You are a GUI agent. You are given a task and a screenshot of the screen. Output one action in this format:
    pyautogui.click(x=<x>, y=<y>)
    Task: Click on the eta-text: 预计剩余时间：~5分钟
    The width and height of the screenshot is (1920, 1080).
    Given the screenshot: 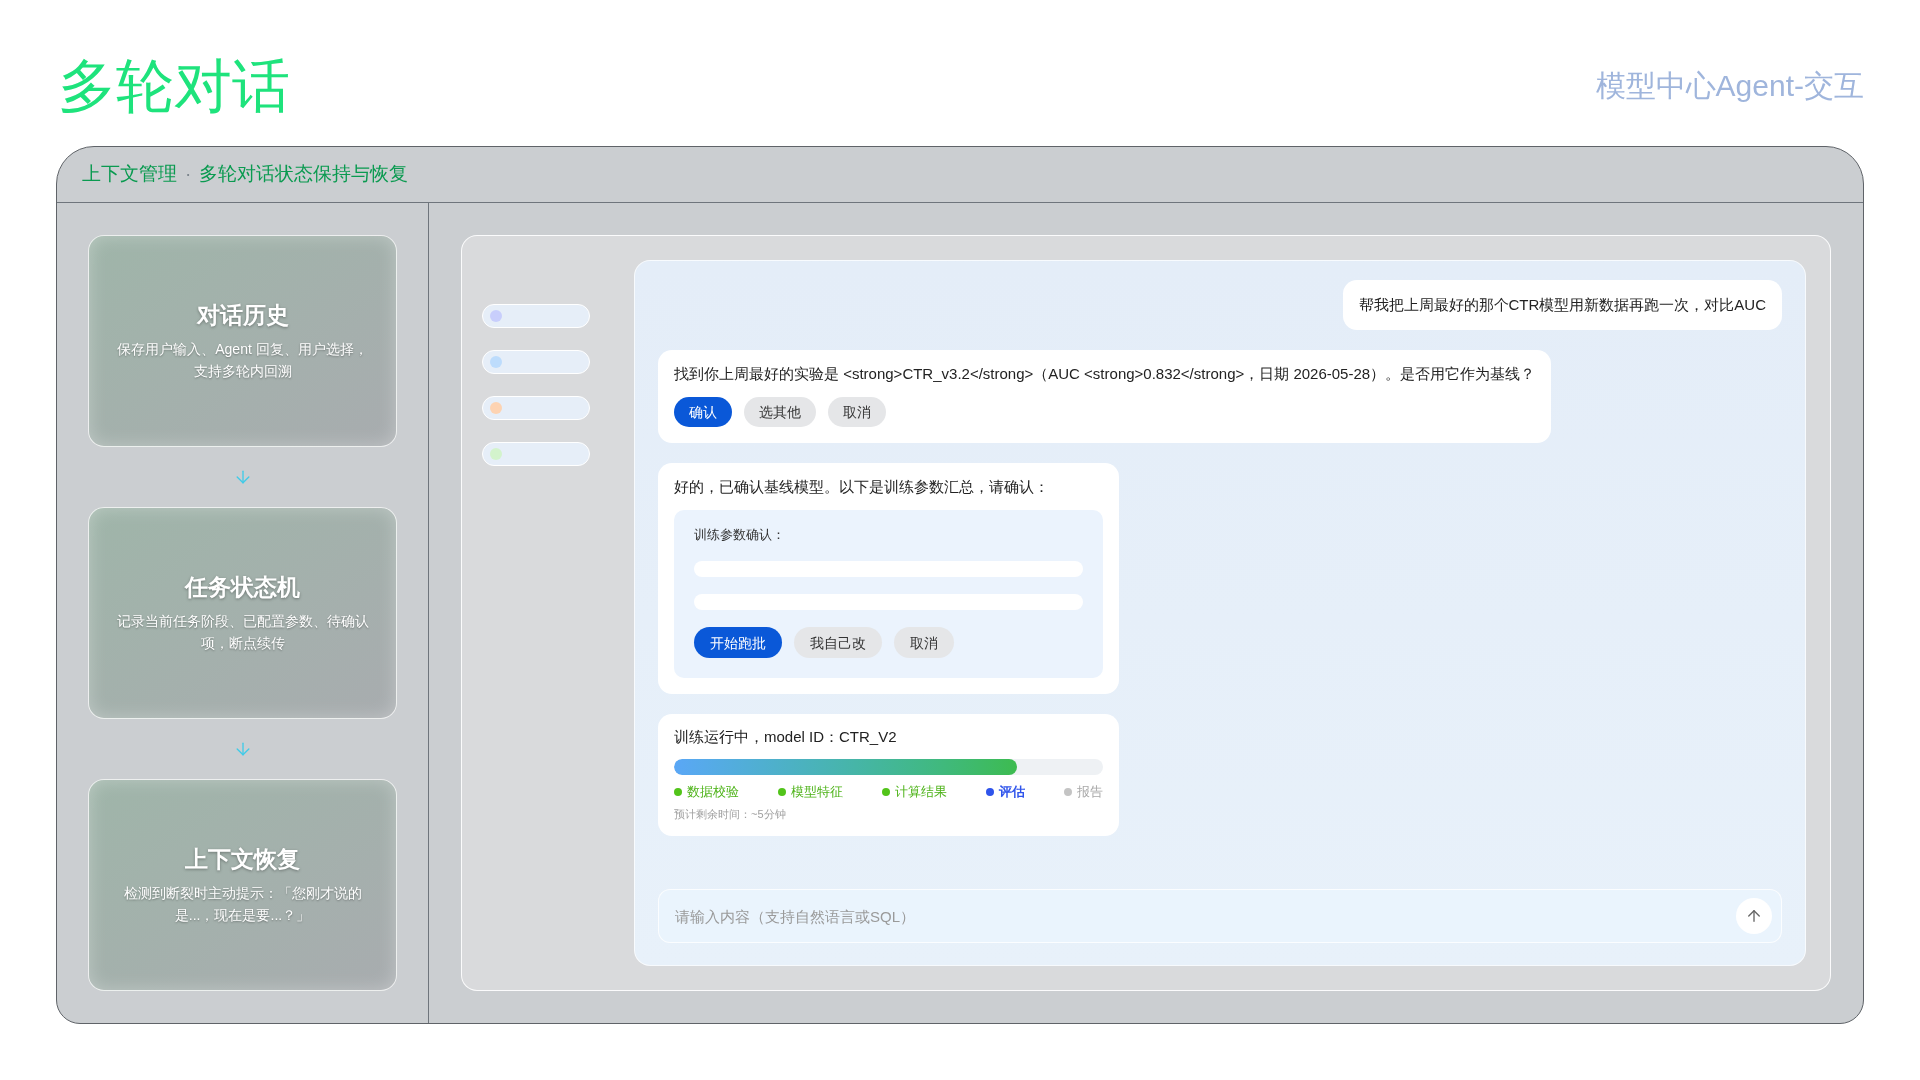 What is the action you would take?
    pyautogui.click(x=730, y=814)
    